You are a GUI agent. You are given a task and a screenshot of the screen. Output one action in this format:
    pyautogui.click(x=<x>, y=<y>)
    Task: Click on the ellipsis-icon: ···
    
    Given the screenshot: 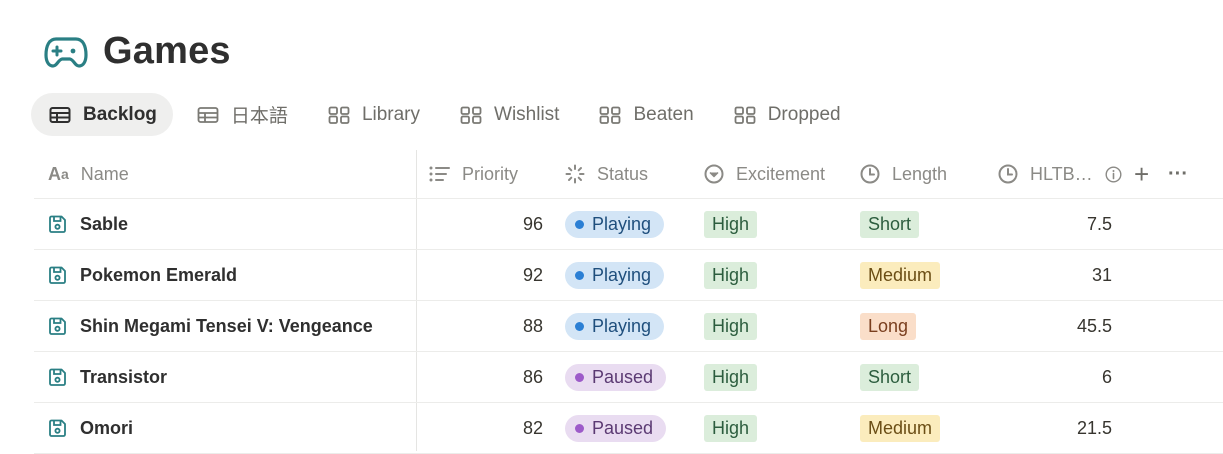 What is the action you would take?
    pyautogui.click(x=1178, y=173)
    